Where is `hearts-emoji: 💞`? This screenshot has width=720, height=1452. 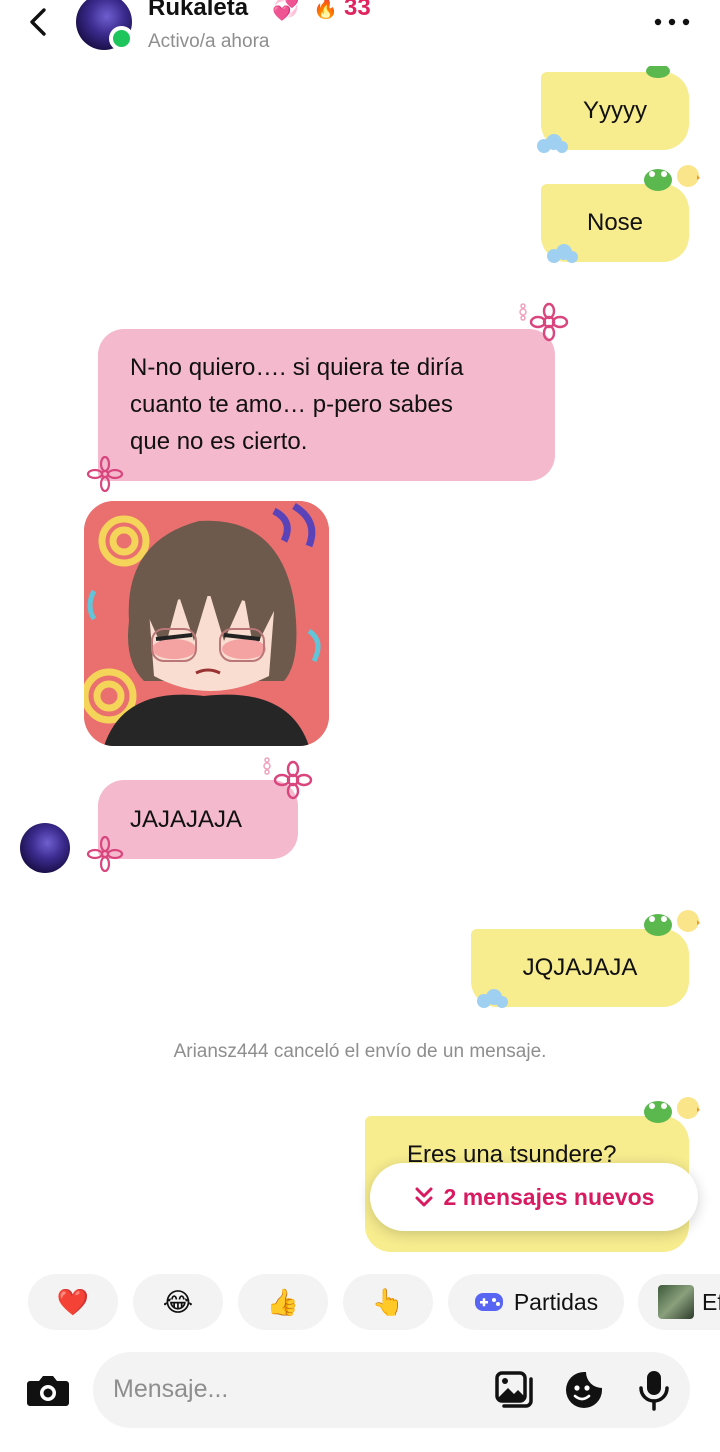
hearts-emoji: 💞 is located at coordinates (286, 10).